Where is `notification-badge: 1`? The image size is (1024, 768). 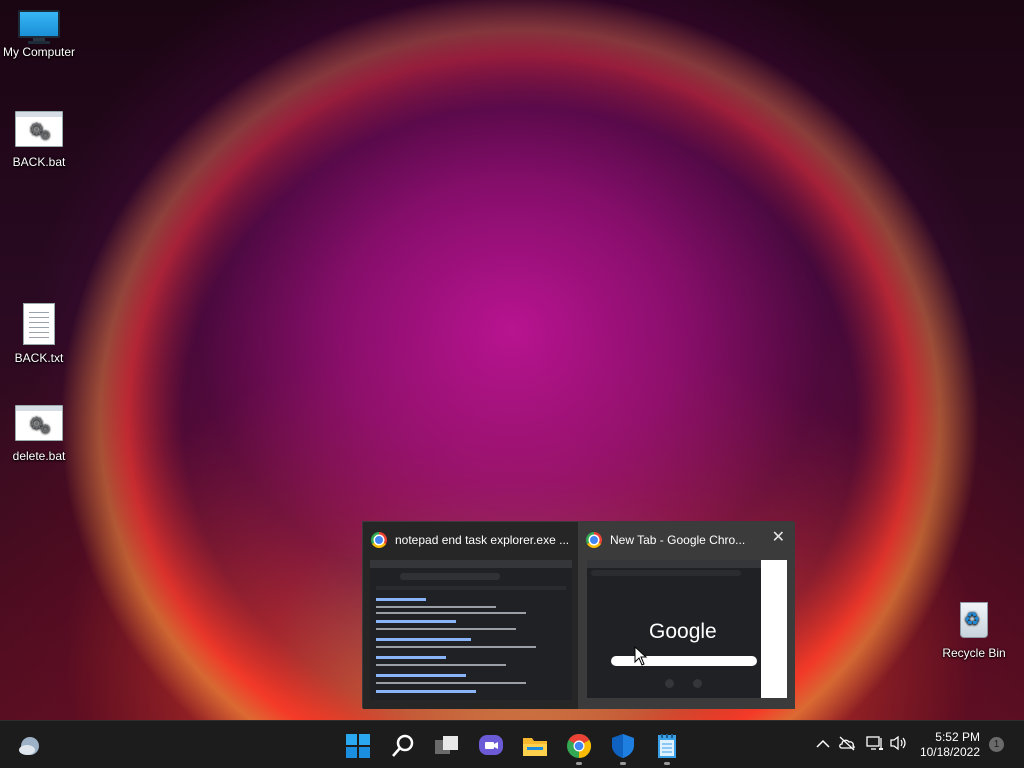
notification-badge: 1 is located at coordinates (996, 744).